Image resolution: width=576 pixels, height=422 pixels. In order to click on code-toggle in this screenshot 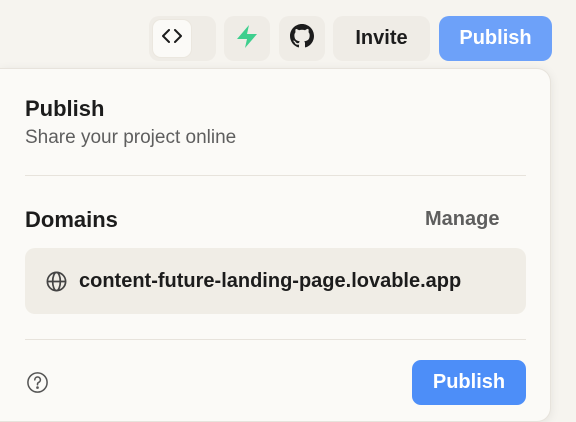, I will do `click(182, 38)`.